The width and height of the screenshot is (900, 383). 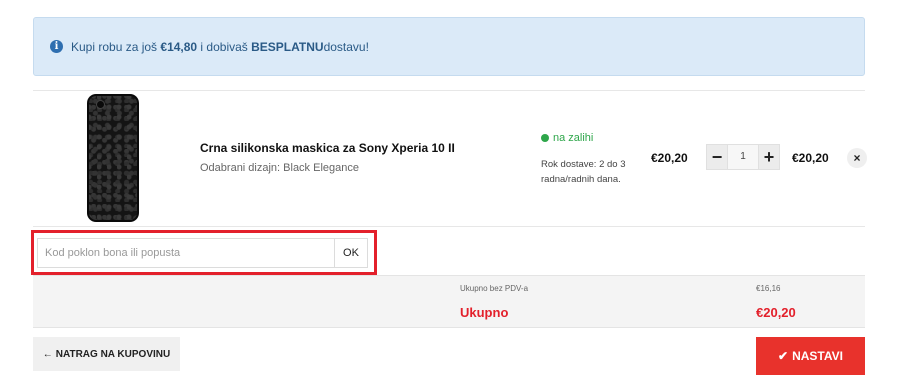 I want to click on subtotal-label: Ukupno bez PDV-a, so click(x=494, y=288).